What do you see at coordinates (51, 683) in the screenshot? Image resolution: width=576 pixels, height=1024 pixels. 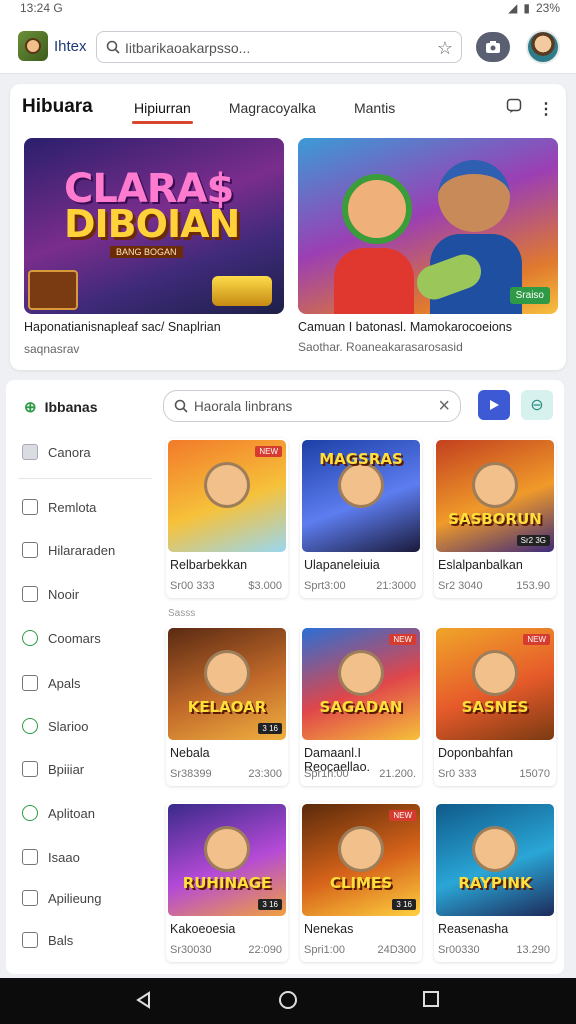 I see `sidebar-item-apals: Apals` at bounding box center [51, 683].